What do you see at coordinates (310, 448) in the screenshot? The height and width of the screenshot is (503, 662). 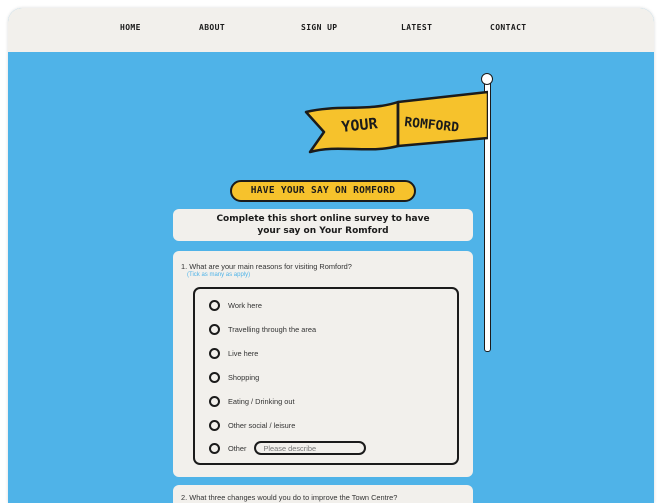 I see `describe-input` at bounding box center [310, 448].